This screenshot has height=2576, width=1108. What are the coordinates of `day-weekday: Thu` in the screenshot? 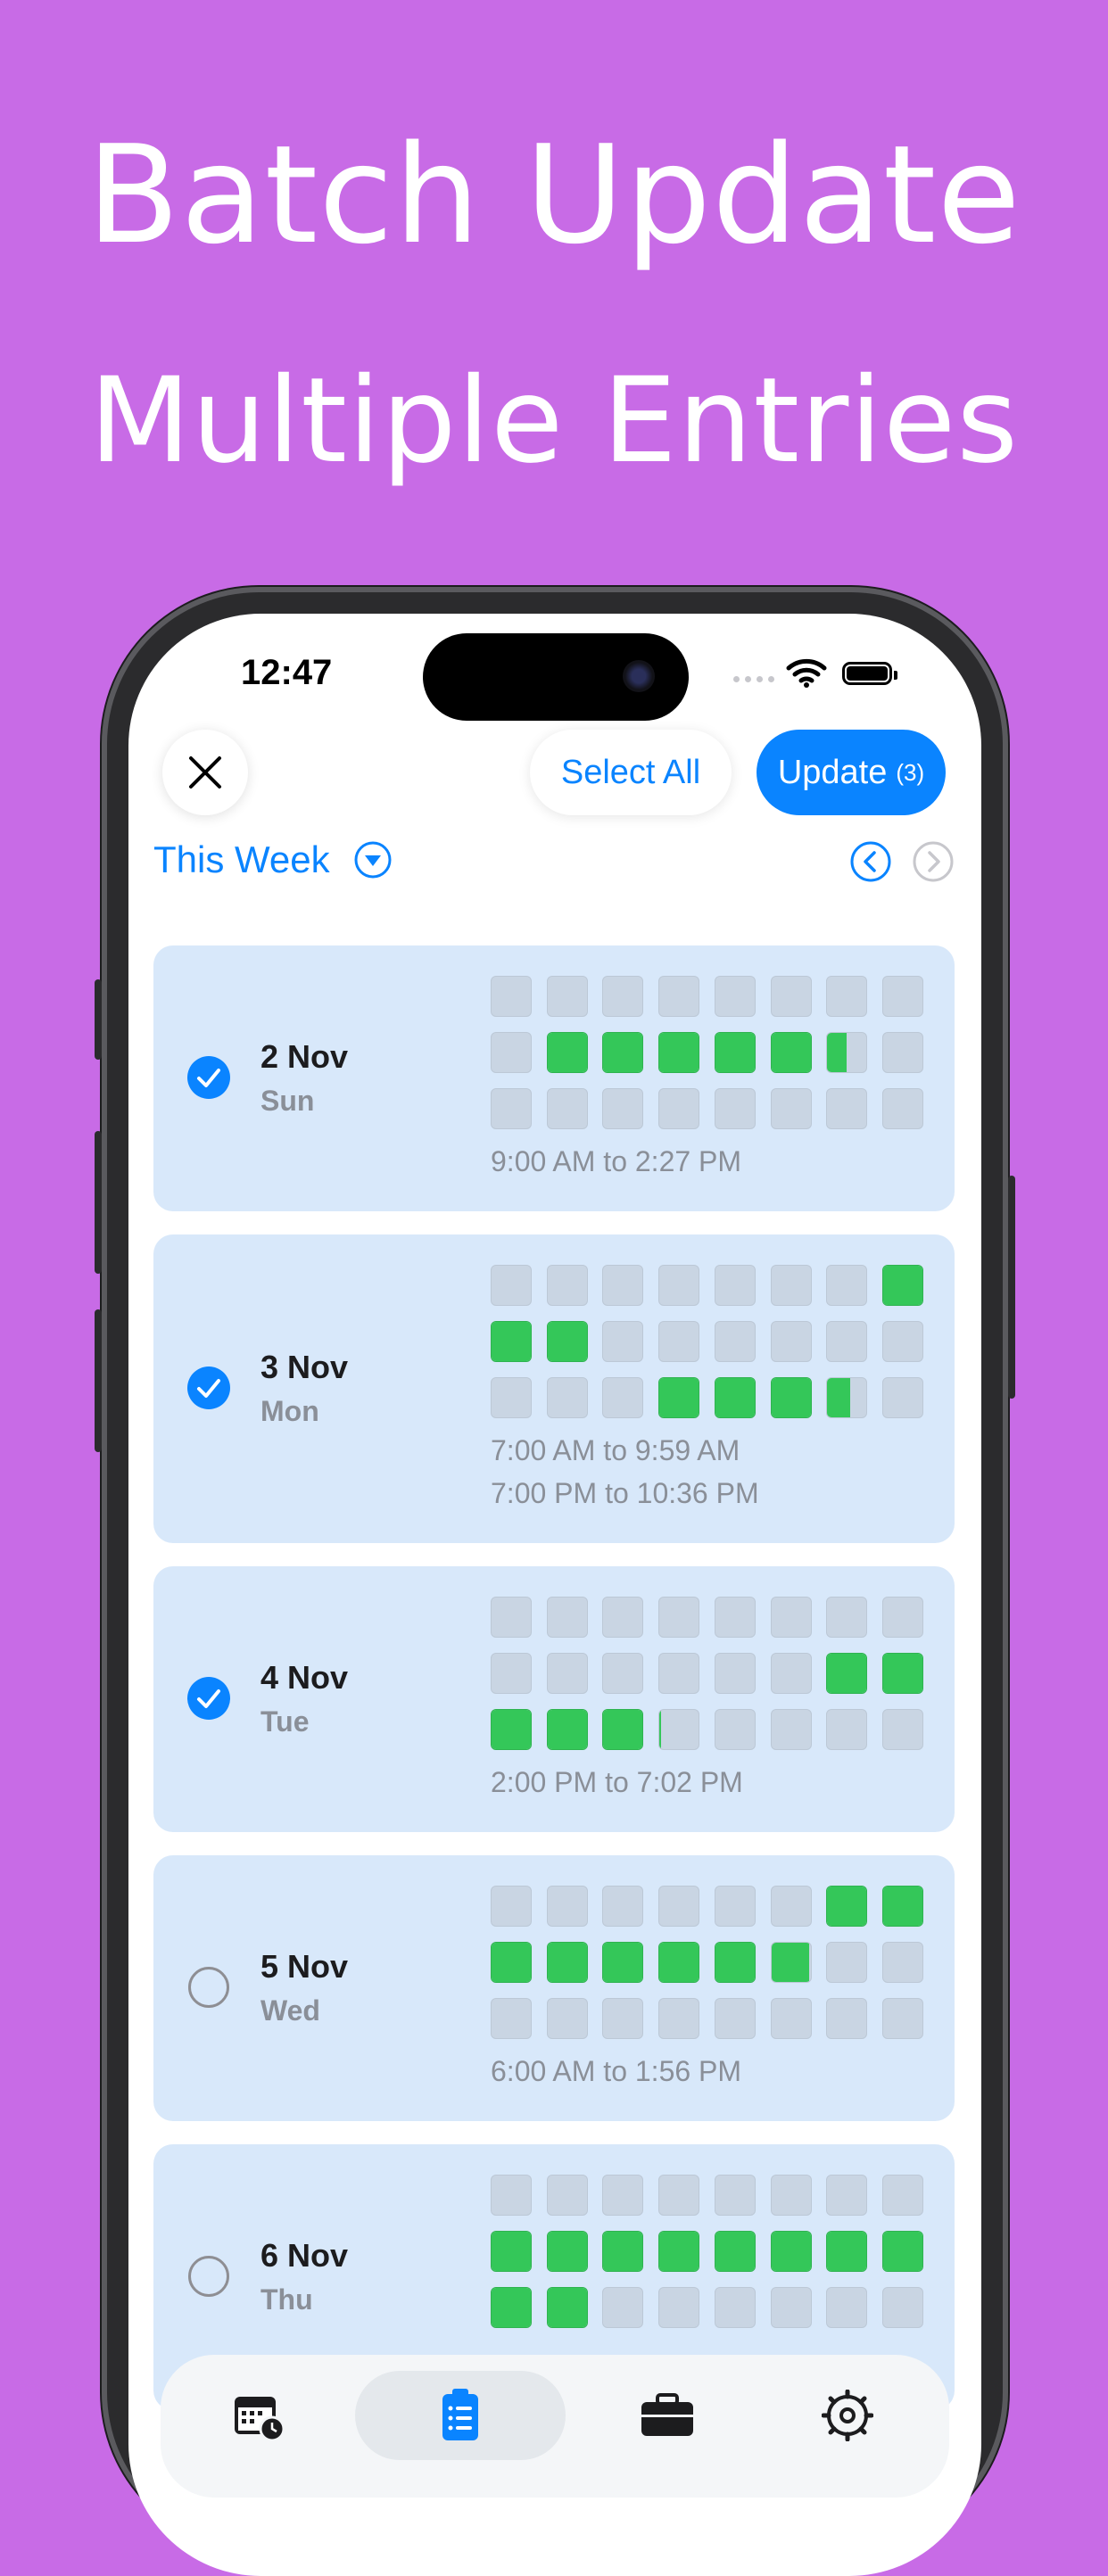 It's located at (286, 2299).